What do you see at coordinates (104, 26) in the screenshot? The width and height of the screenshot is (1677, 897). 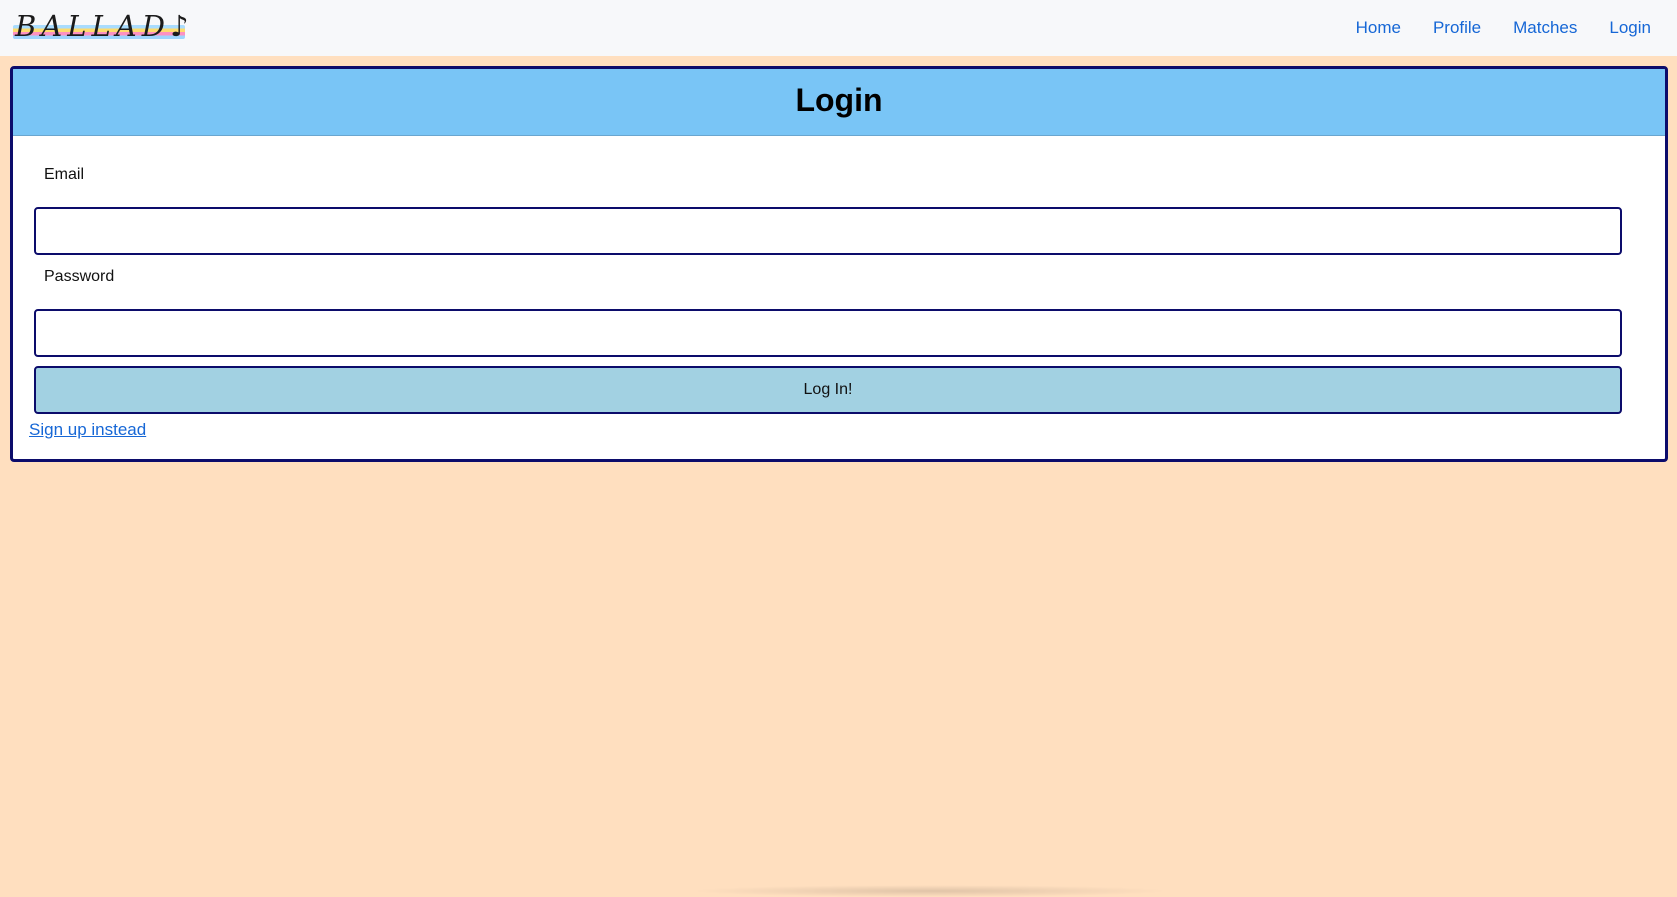 I see `brand-text: BALLAD♪` at bounding box center [104, 26].